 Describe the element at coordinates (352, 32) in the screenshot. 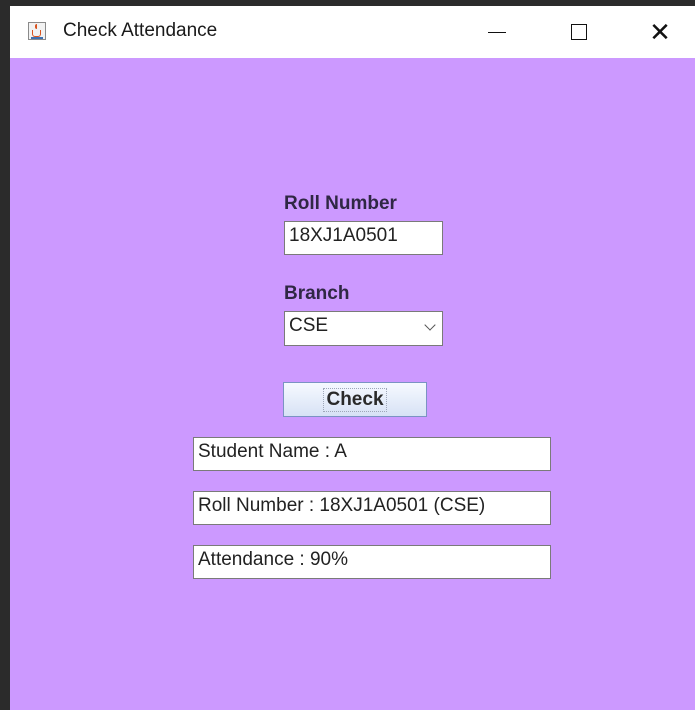

I see `title-bar: Check Attendance ✕` at that location.